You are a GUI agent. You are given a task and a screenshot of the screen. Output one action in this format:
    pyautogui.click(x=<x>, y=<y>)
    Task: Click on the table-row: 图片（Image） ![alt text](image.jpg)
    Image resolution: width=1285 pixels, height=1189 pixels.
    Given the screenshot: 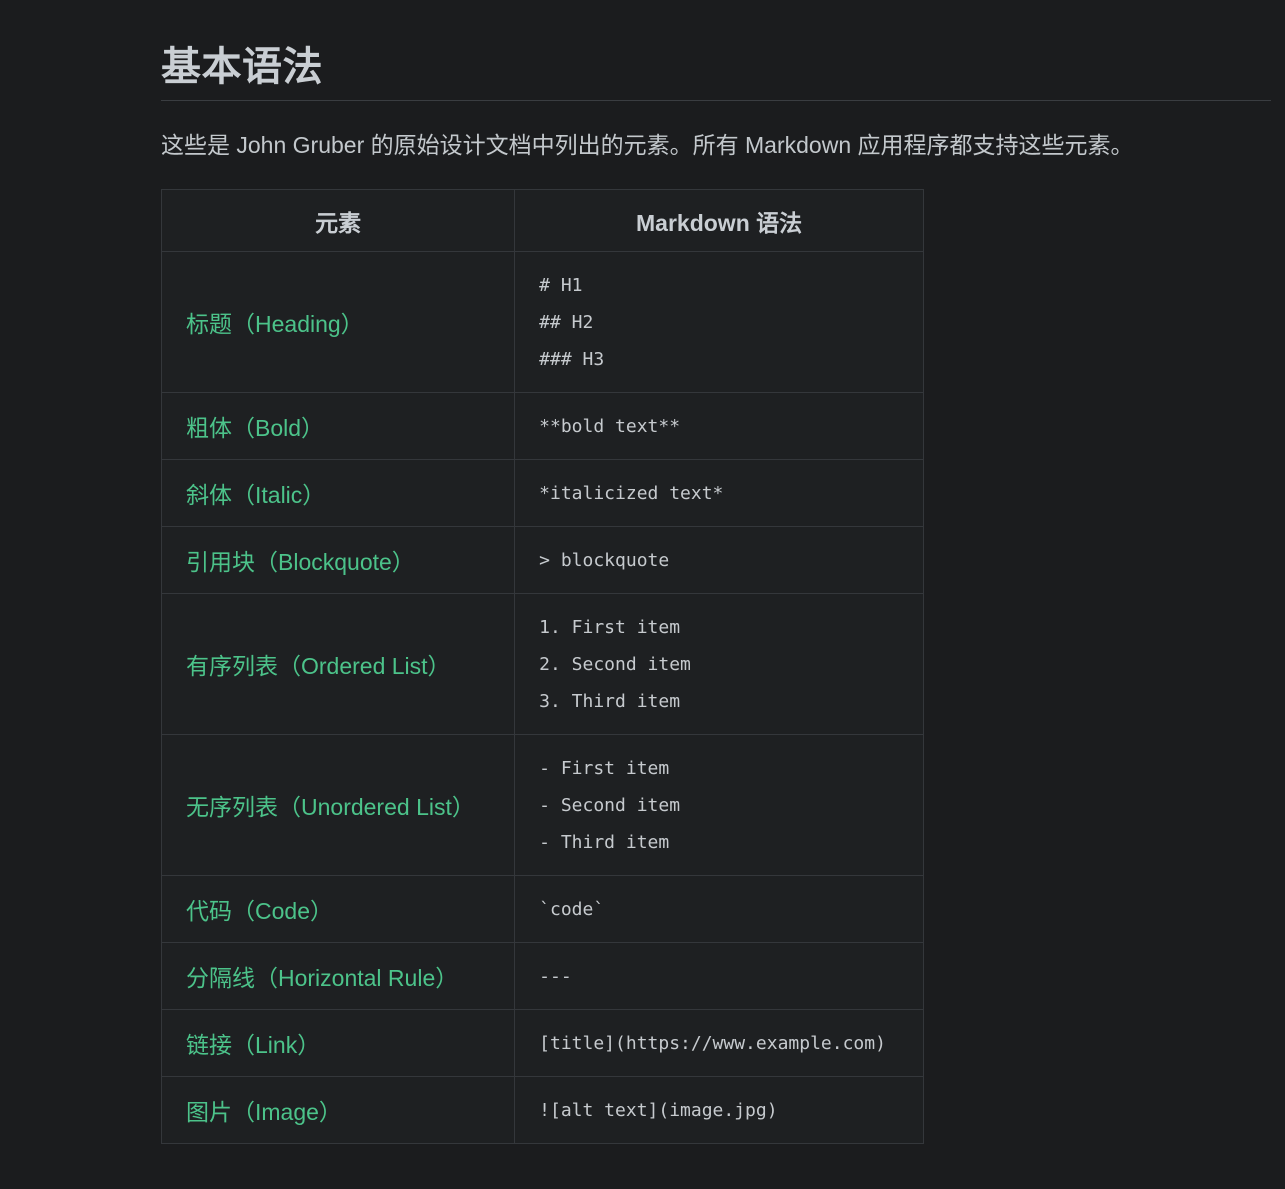 What is the action you would take?
    pyautogui.click(x=542, y=1110)
    